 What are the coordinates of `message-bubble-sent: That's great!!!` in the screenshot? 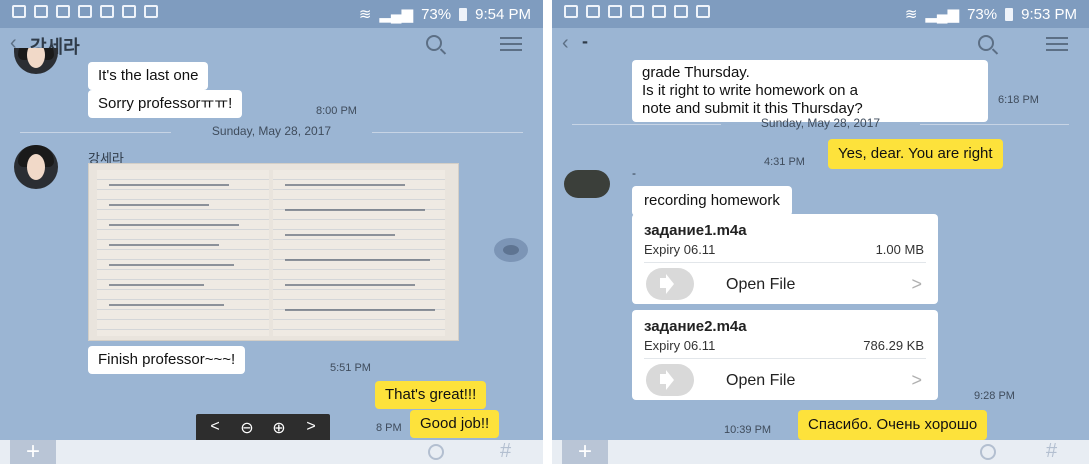 It's located at (431, 395).